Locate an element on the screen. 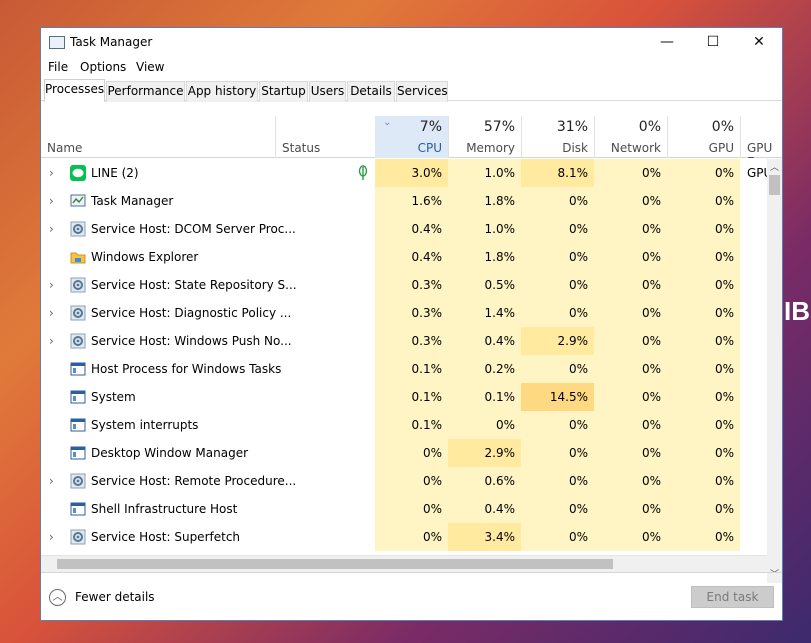 The width and height of the screenshot is (811, 643). menu-options: Options is located at coordinates (103, 67).